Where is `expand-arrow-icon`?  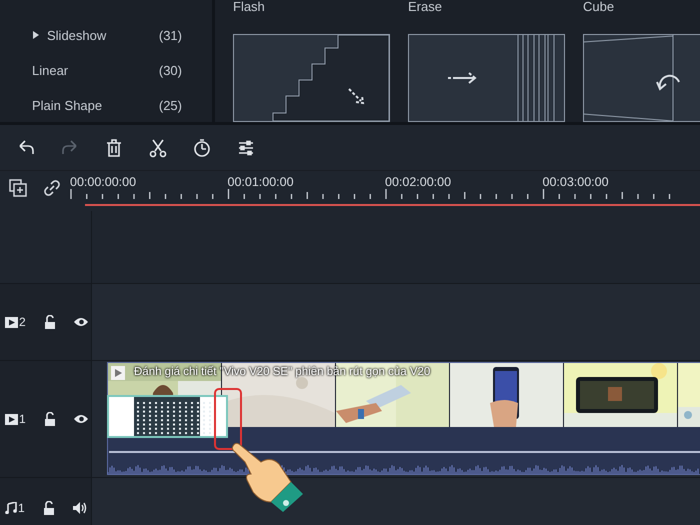
expand-arrow-icon is located at coordinates (36, 35).